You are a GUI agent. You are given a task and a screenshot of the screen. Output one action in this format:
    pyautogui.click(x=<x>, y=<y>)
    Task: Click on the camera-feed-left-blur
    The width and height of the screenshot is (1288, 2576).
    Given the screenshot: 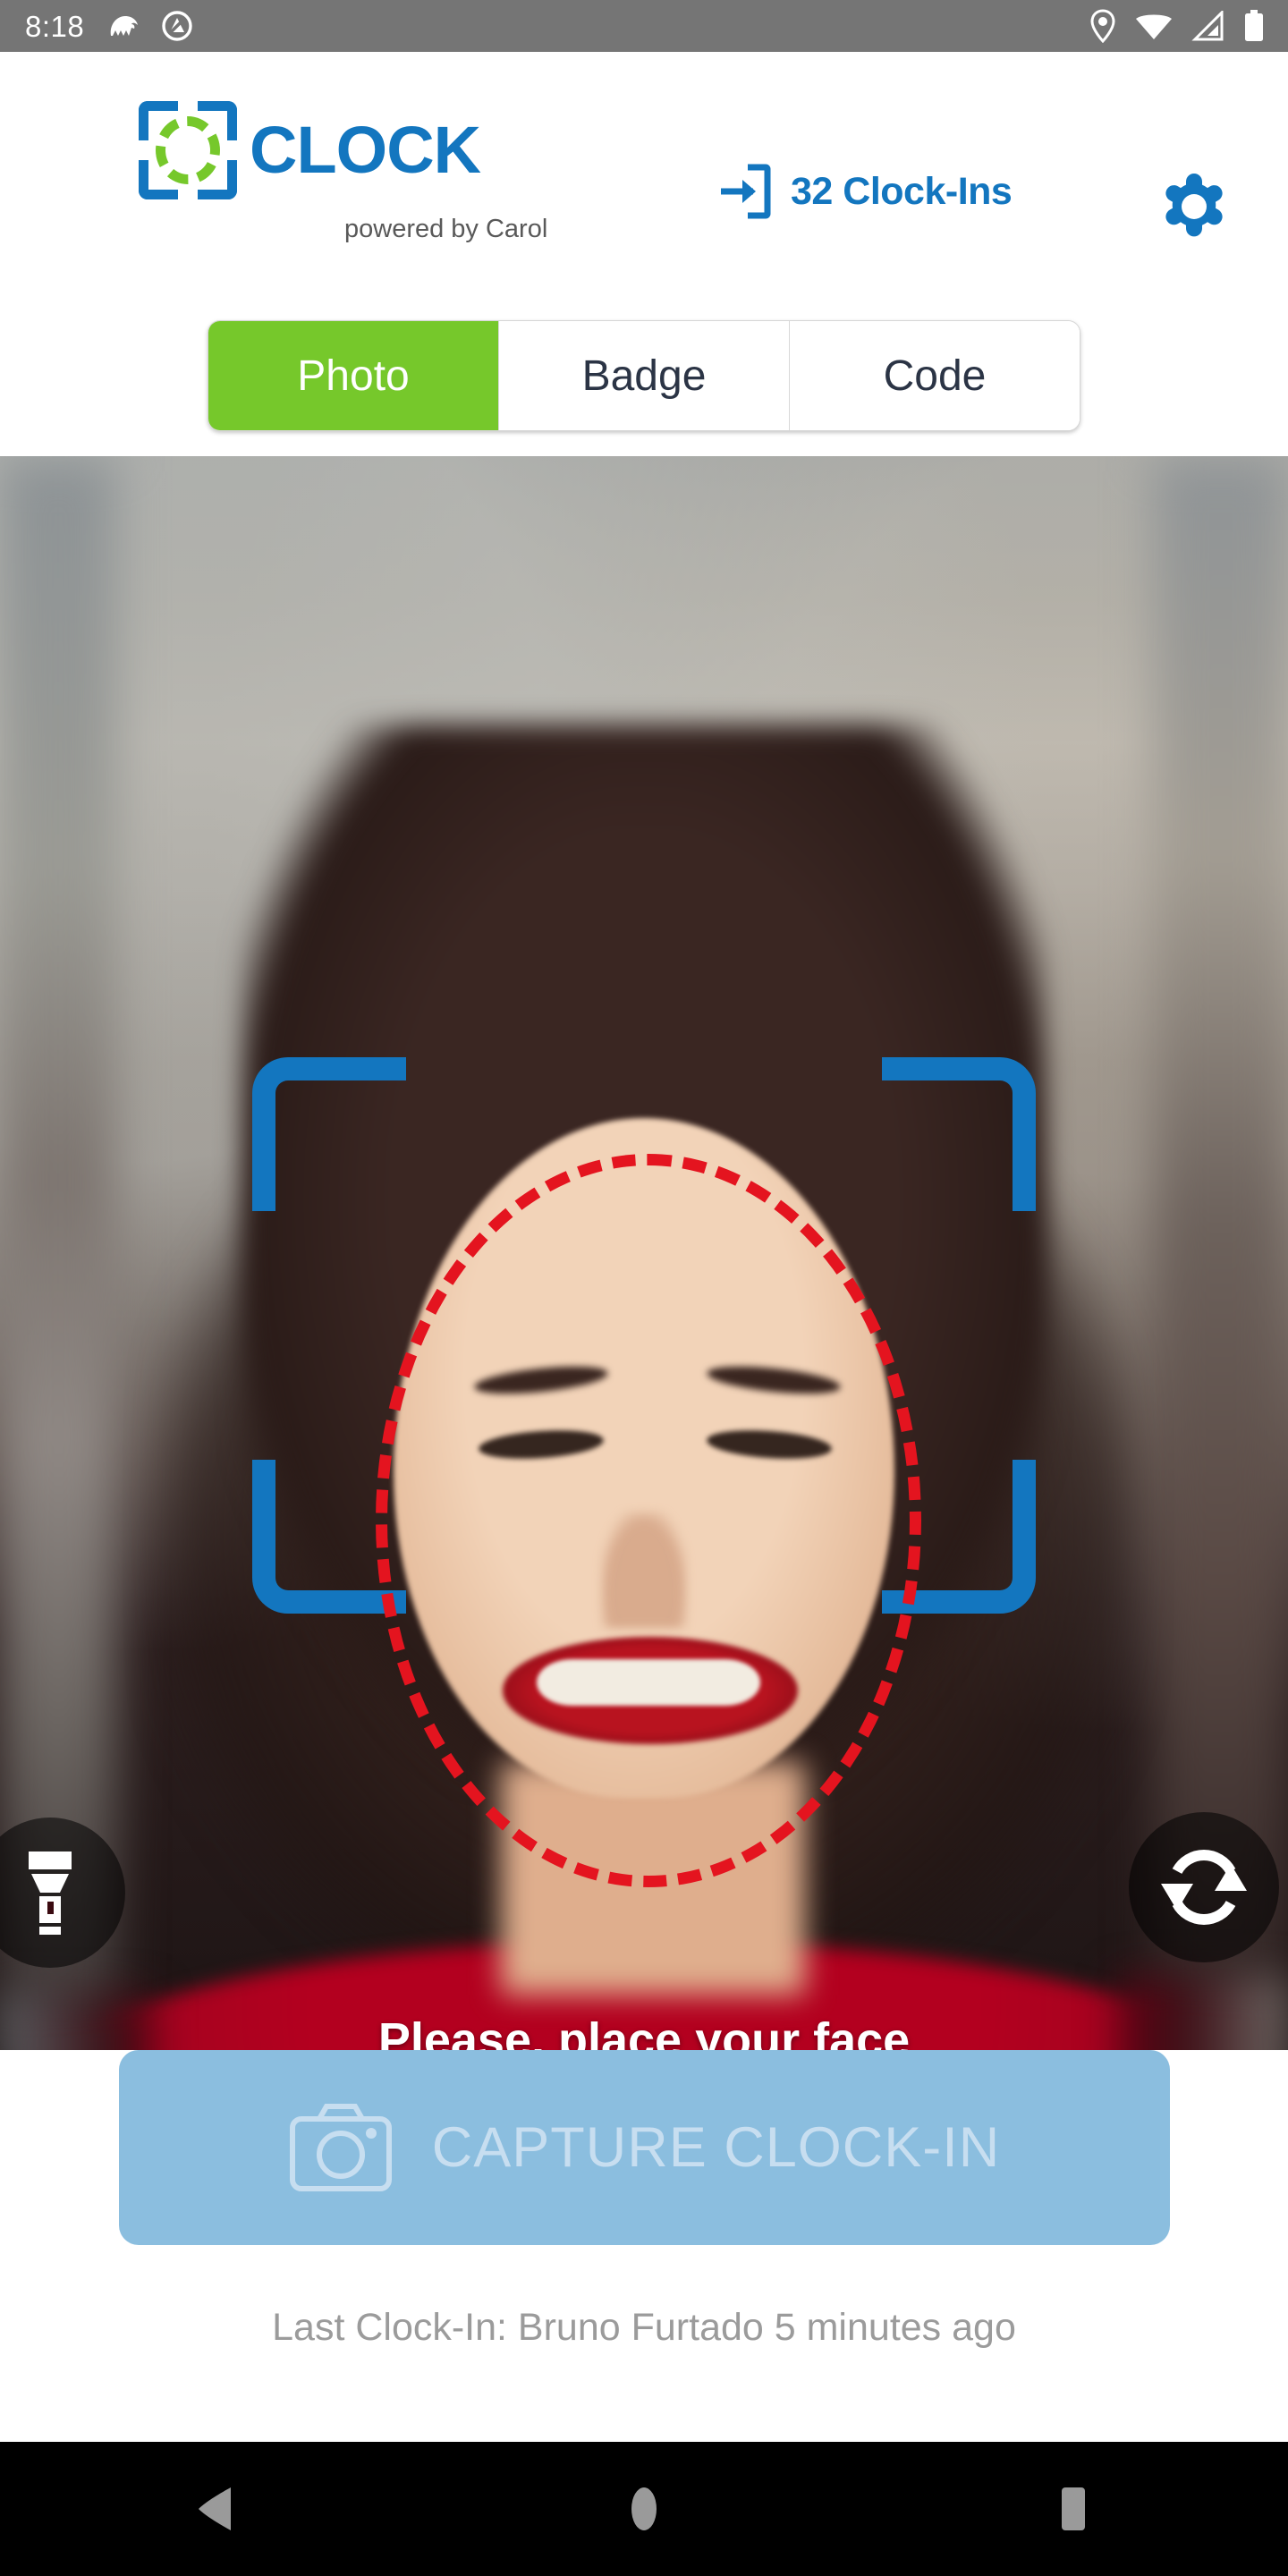 What is the action you would take?
    pyautogui.click(x=58, y=1253)
    